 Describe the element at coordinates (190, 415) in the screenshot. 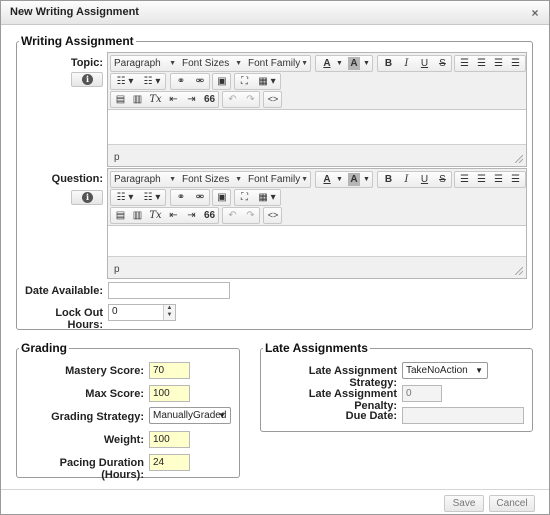

I see `grading-strategy-select: ManuallyGraded ▼` at that location.